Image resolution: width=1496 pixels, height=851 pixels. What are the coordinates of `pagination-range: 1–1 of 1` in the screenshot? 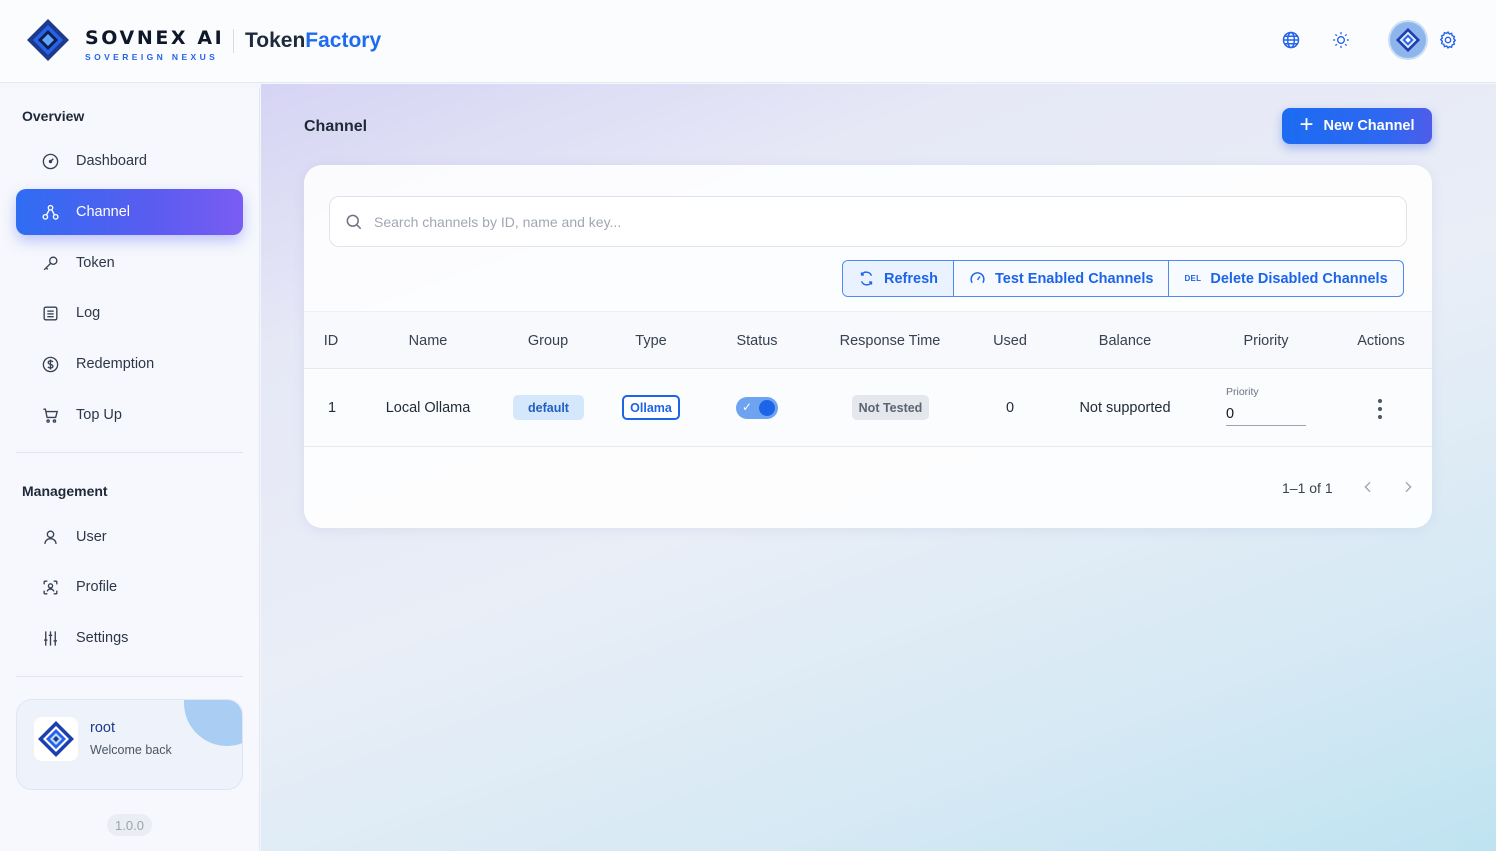 It's located at (1307, 488).